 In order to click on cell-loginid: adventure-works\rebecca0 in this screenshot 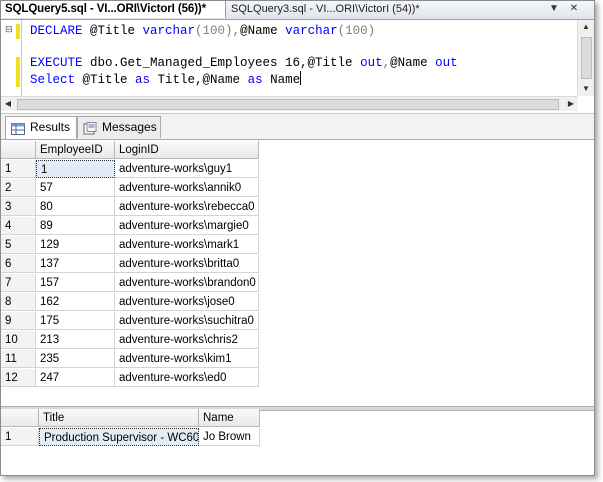, I will do `click(187, 207)`.